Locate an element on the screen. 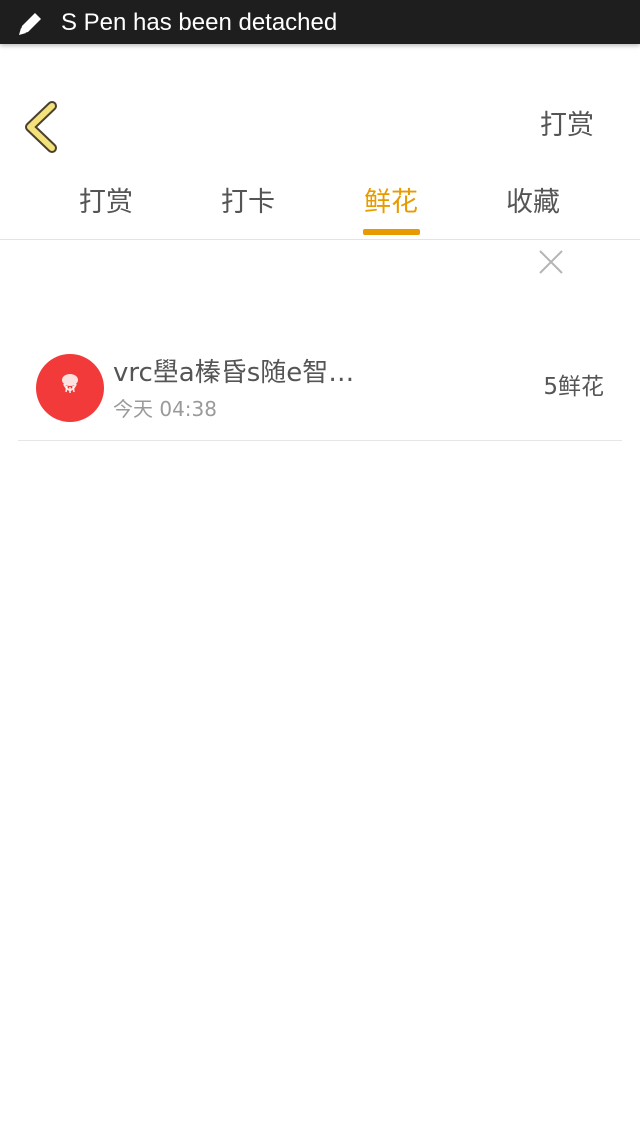 Image resolution: width=640 pixels, height=1138 pixels. tab-reward: 打赏 is located at coordinates (106, 203).